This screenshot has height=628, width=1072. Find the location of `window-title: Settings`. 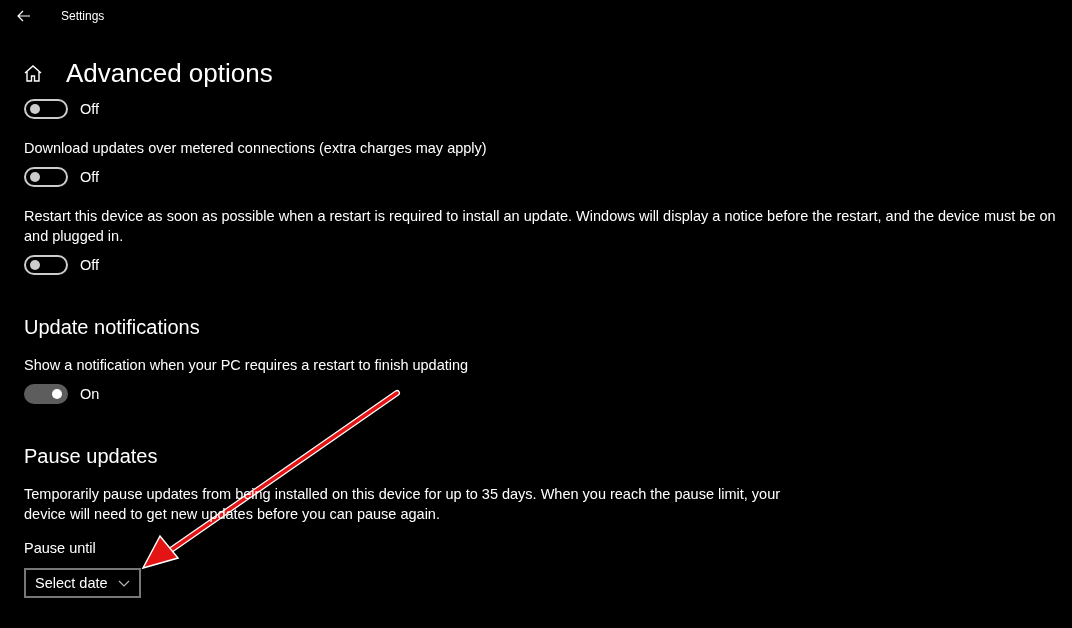

window-title: Settings is located at coordinates (83, 16).